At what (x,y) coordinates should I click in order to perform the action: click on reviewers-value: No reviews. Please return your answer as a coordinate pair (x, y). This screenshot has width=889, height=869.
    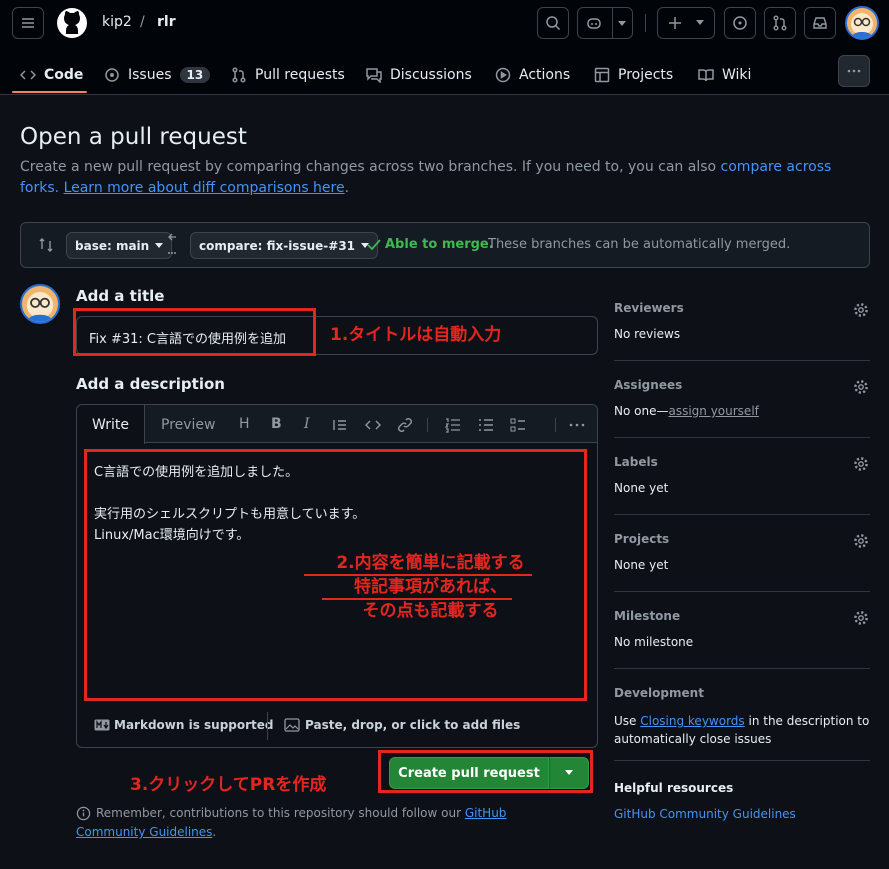
    Looking at the image, I should click on (647, 334).